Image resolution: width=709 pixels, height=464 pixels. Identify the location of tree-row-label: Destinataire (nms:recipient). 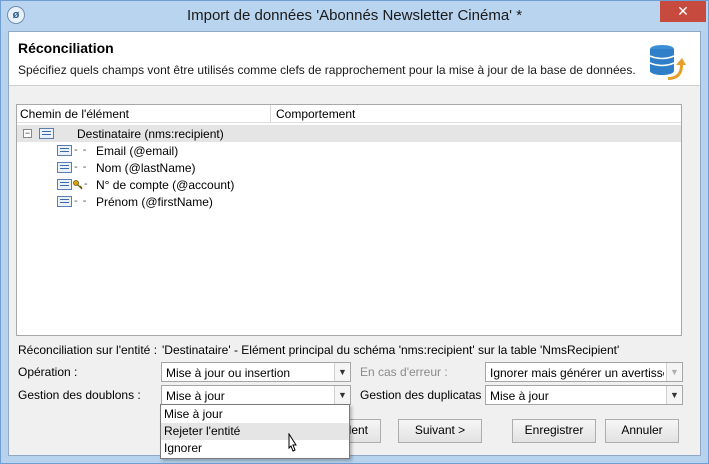
(150, 134).